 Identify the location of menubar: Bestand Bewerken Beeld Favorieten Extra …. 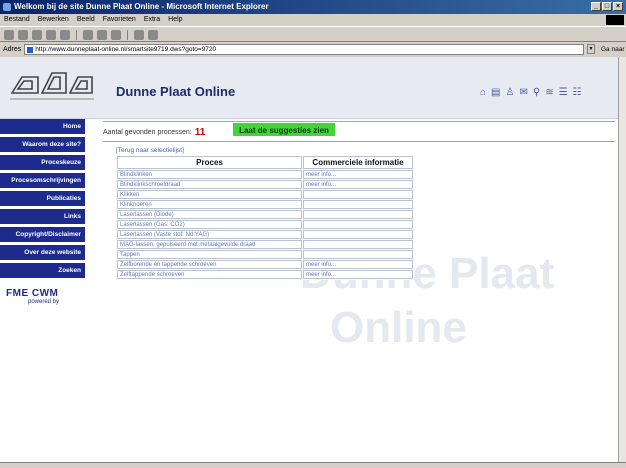
(313, 20).